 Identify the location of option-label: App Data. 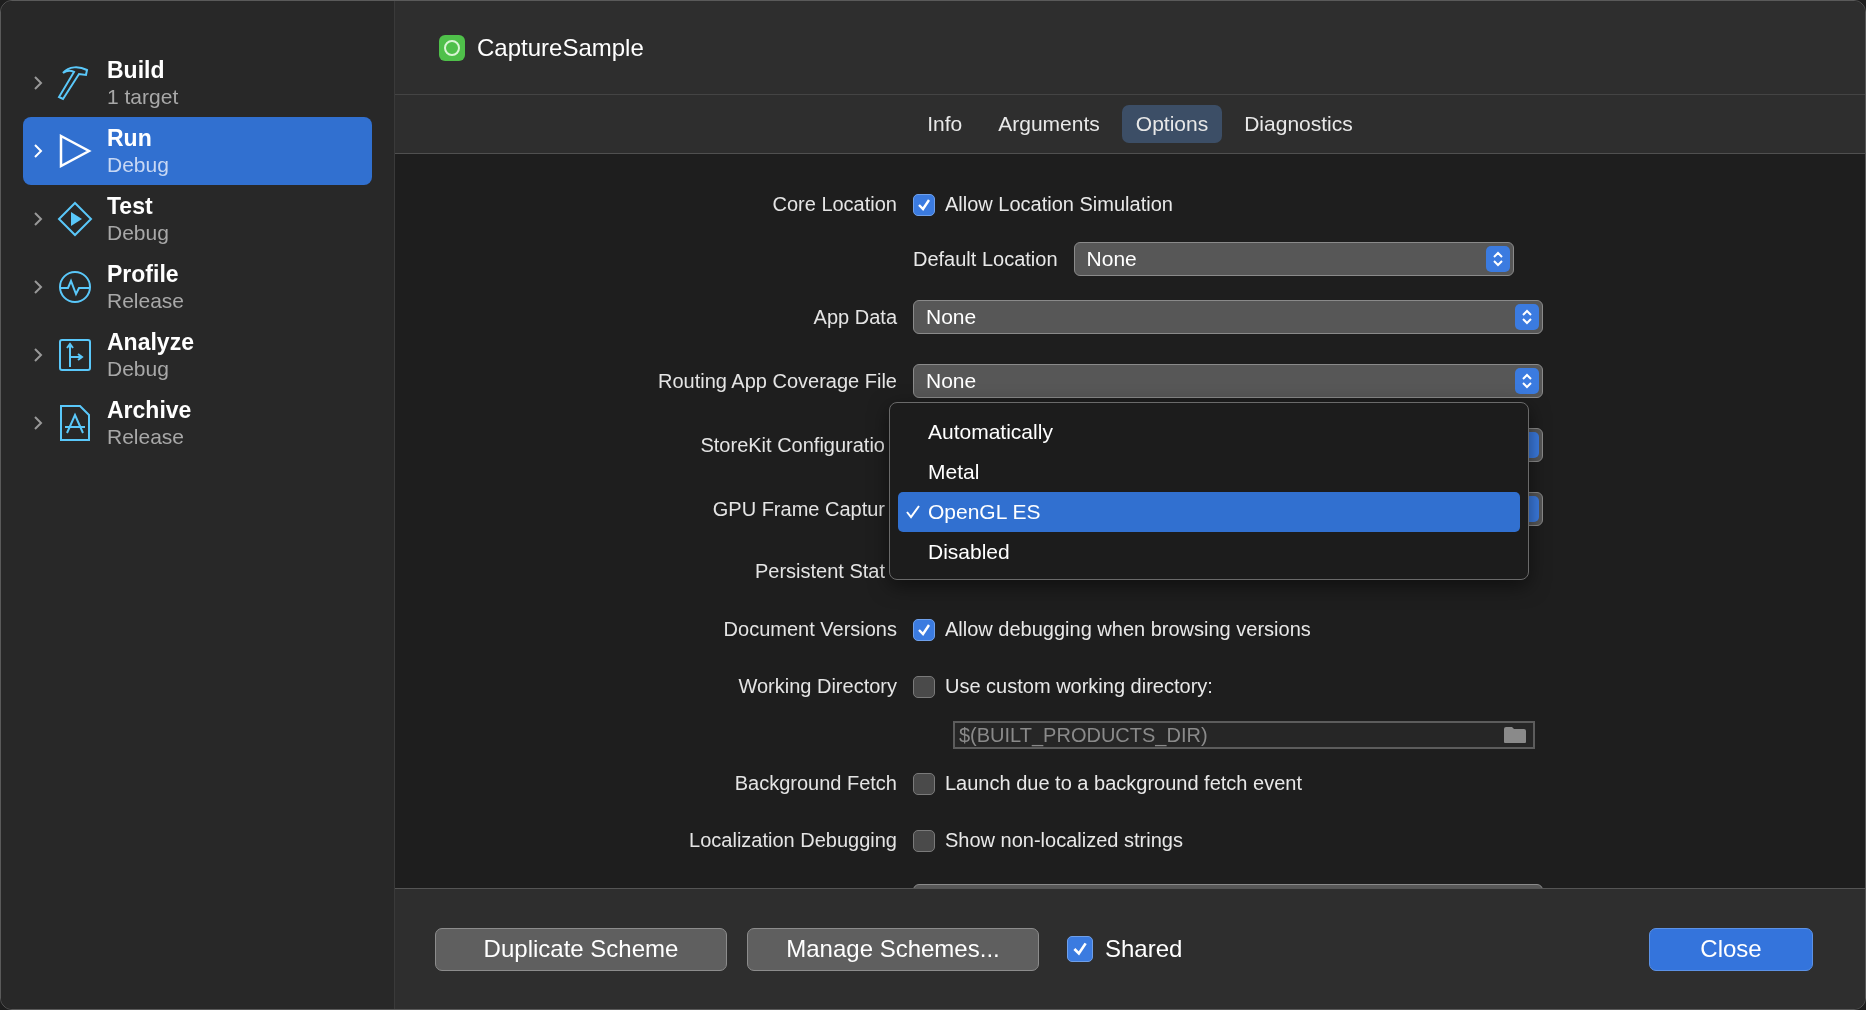
(855, 317).